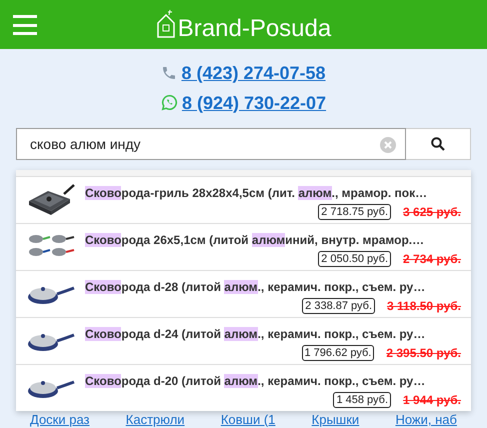  Describe the element at coordinates (60, 419) in the screenshot. I see `category-link: Доски раз` at that location.